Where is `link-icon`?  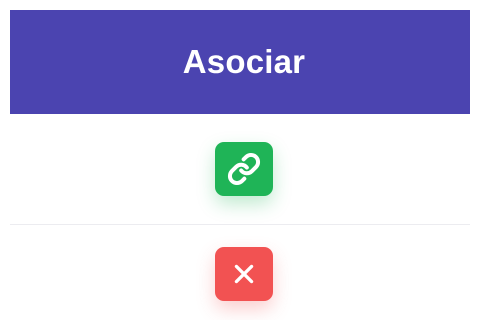
link-icon is located at coordinates (244, 169).